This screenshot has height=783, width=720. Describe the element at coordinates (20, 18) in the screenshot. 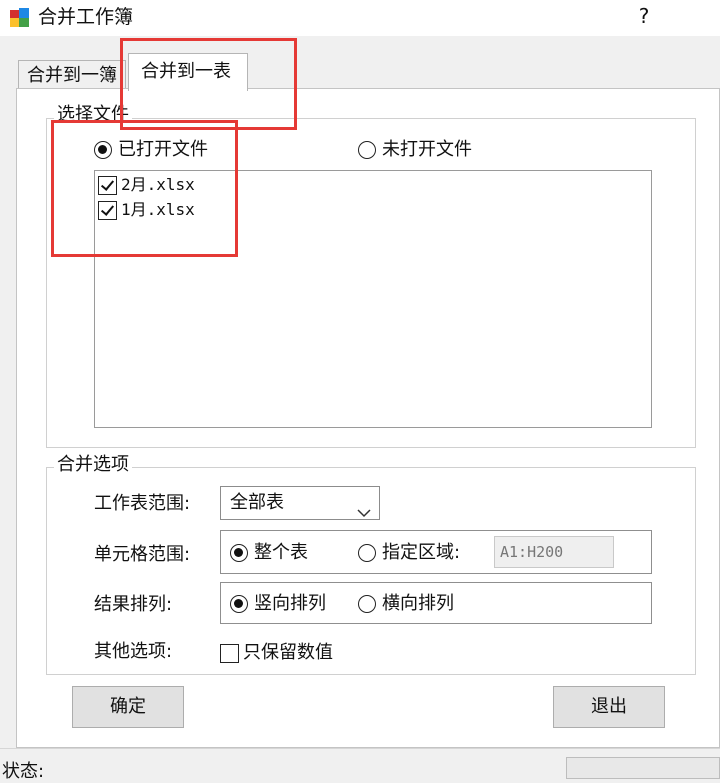

I see `app-icon` at that location.